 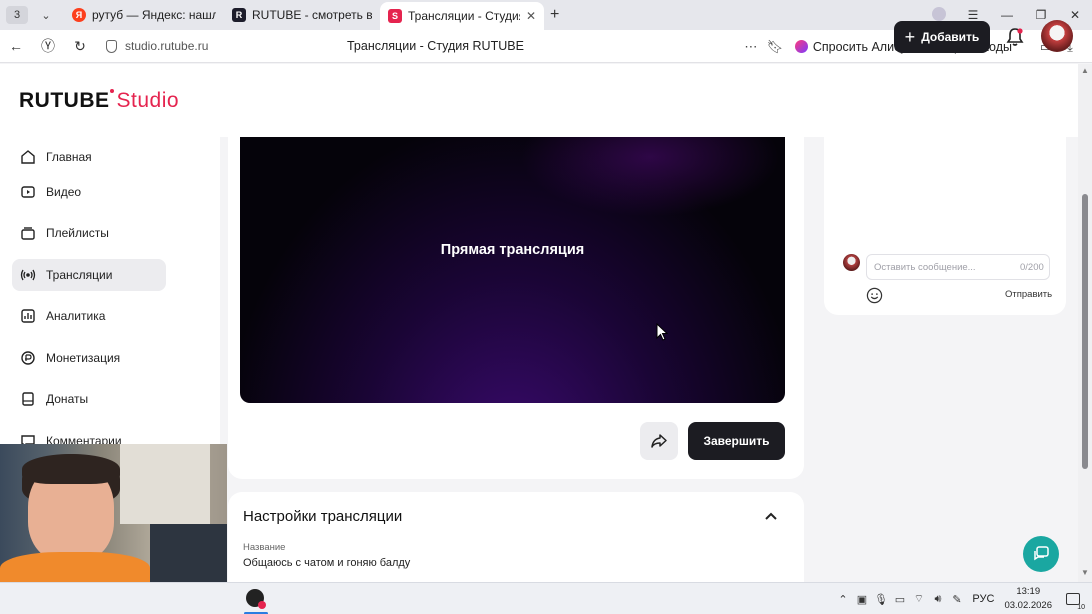 What do you see at coordinates (1028, 599) in the screenshot?
I see `tray-clock: 13:19 03.02.2026` at bounding box center [1028, 599].